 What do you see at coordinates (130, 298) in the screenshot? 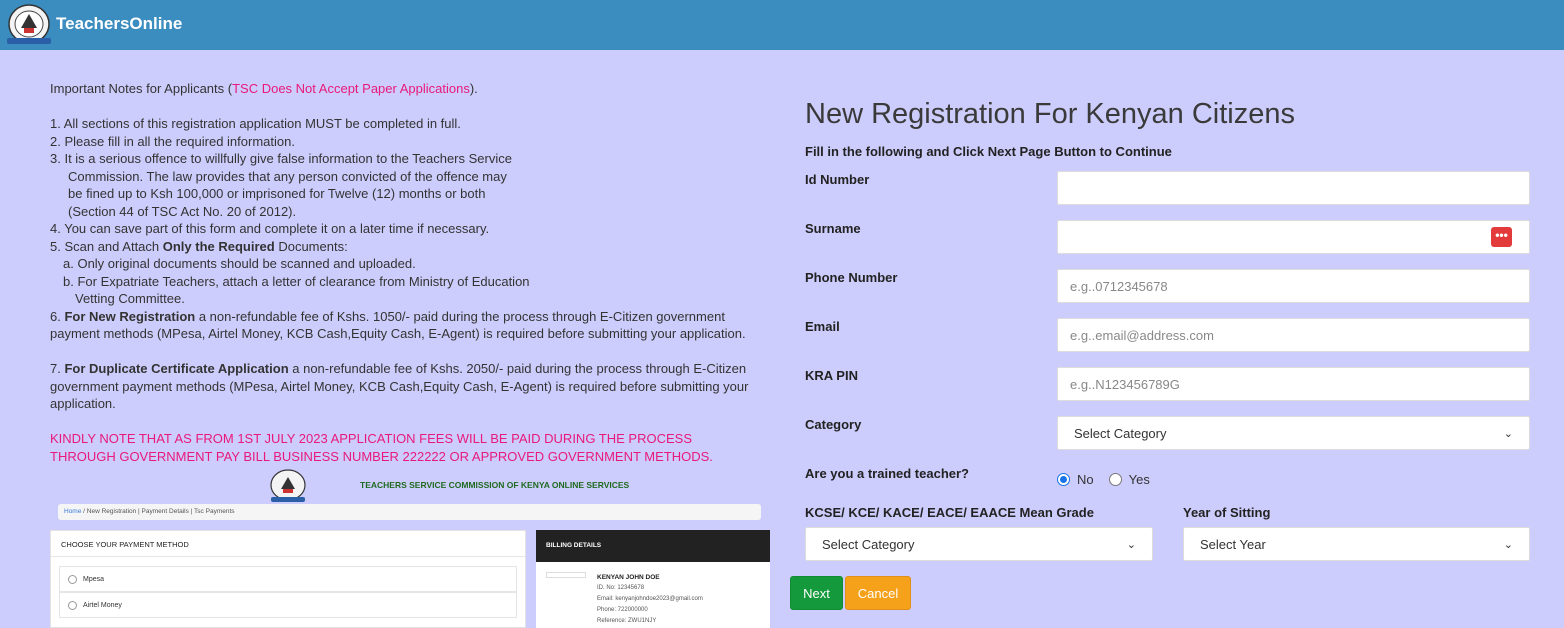
I see `note-item-5b-line-2: Vetting Committee.` at bounding box center [130, 298].